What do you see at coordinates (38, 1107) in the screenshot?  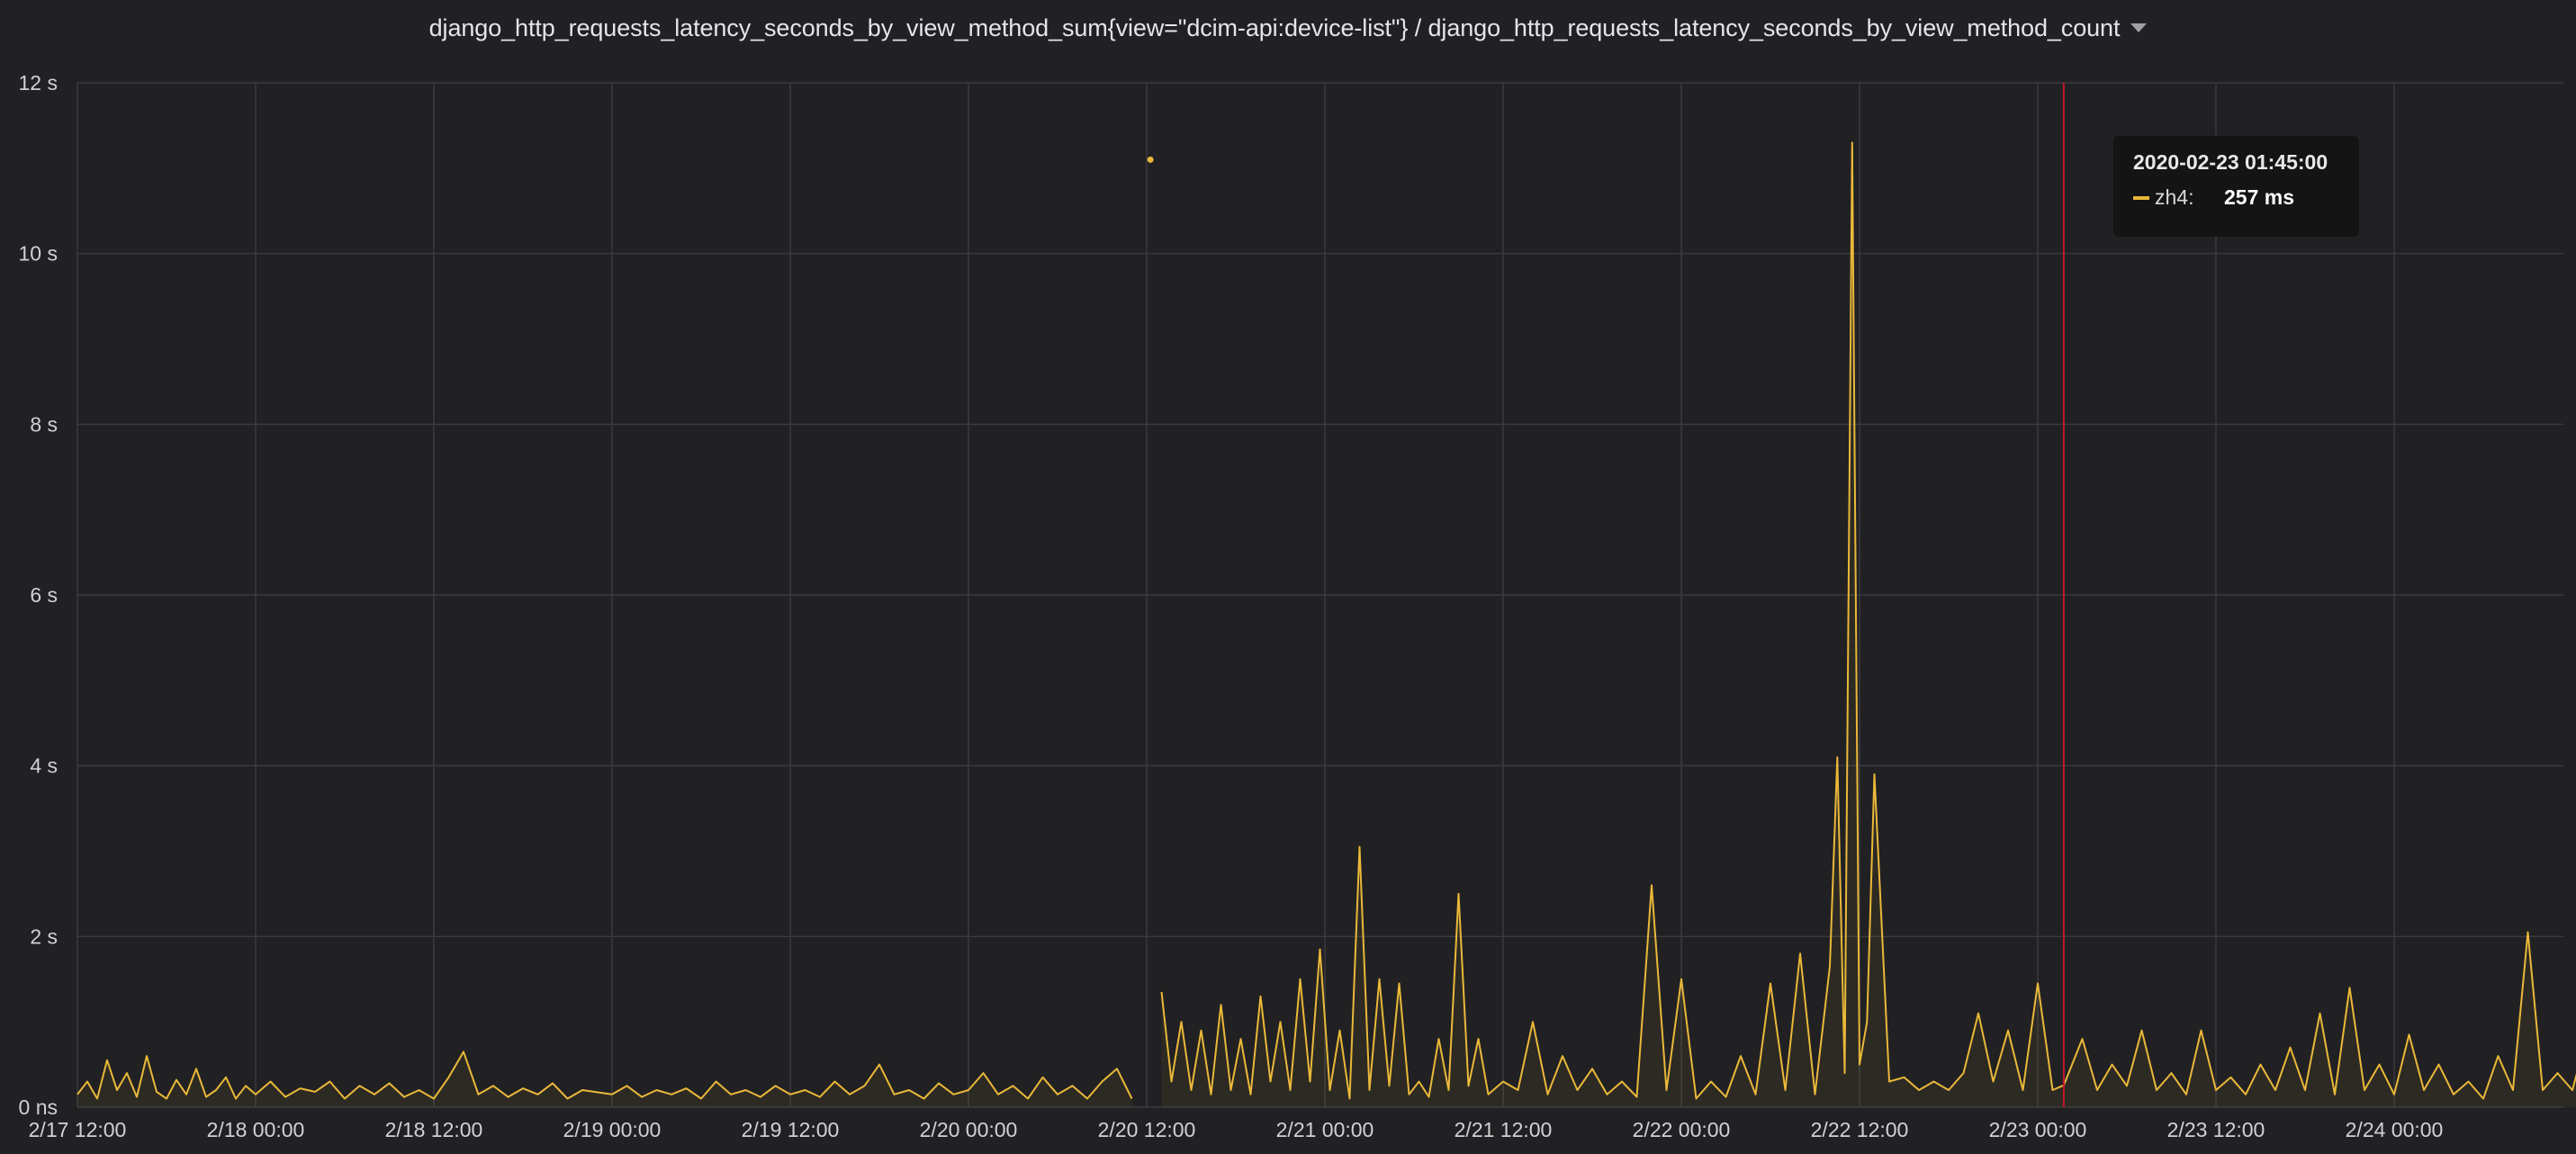 I see `y-tick-label: 0 ns` at bounding box center [38, 1107].